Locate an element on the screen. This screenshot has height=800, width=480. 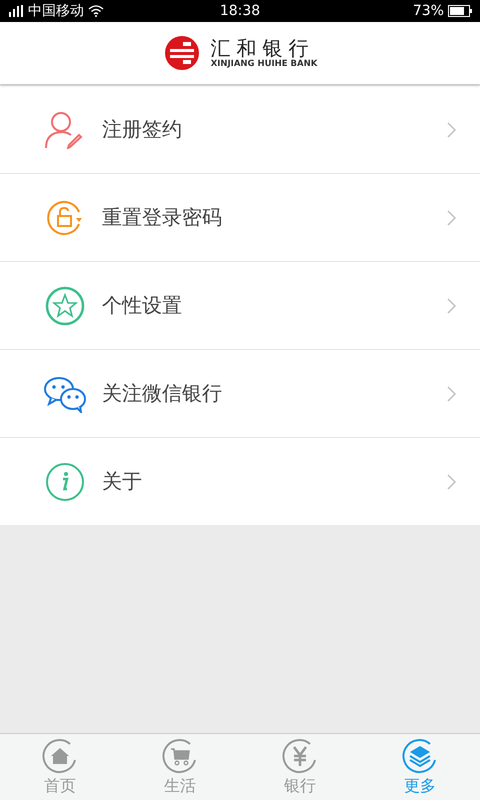
clock-time: 18:38 is located at coordinates (240, 11).